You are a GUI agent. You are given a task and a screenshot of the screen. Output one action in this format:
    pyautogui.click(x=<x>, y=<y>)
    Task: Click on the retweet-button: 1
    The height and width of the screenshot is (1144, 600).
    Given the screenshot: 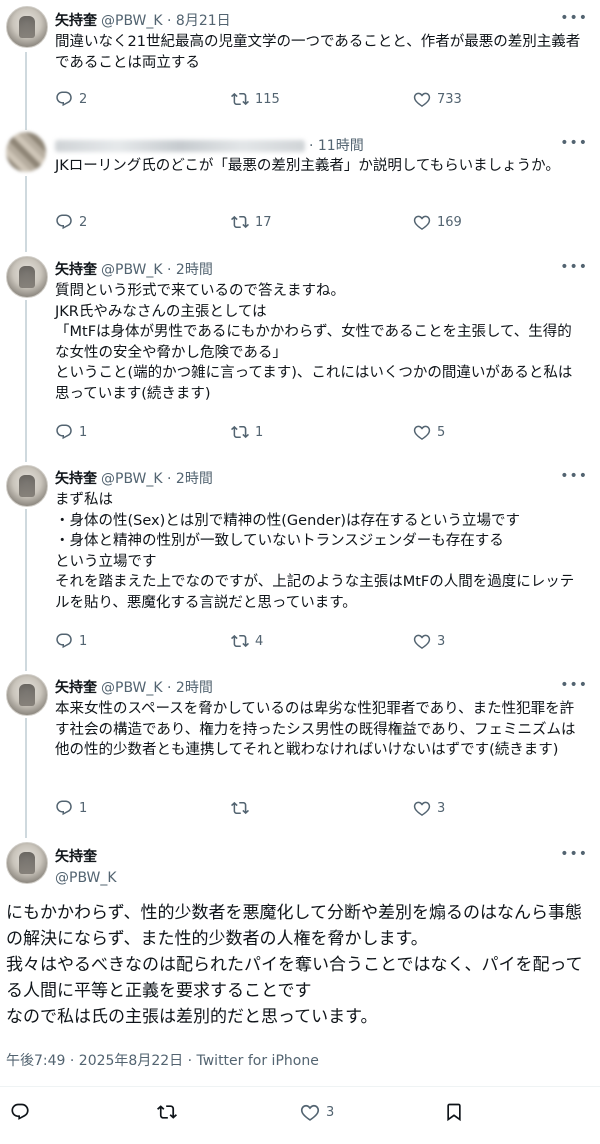 What is the action you would take?
    pyautogui.click(x=247, y=432)
    